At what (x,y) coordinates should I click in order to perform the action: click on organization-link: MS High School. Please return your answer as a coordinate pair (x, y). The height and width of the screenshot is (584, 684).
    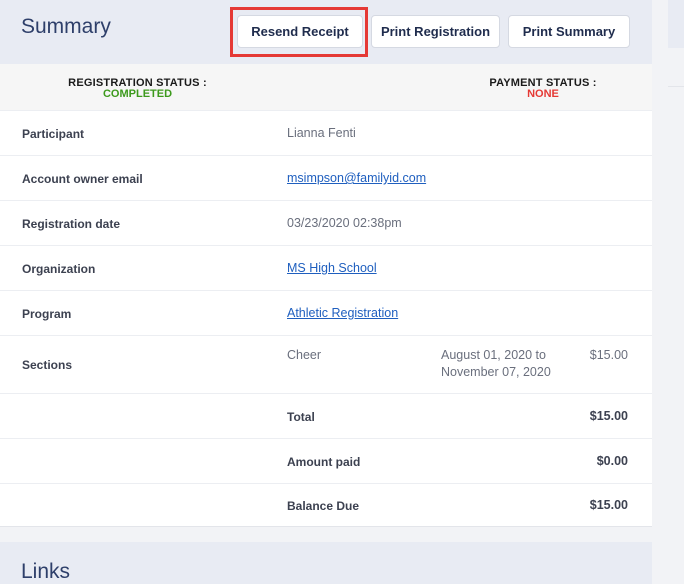
    Looking at the image, I should click on (332, 268).